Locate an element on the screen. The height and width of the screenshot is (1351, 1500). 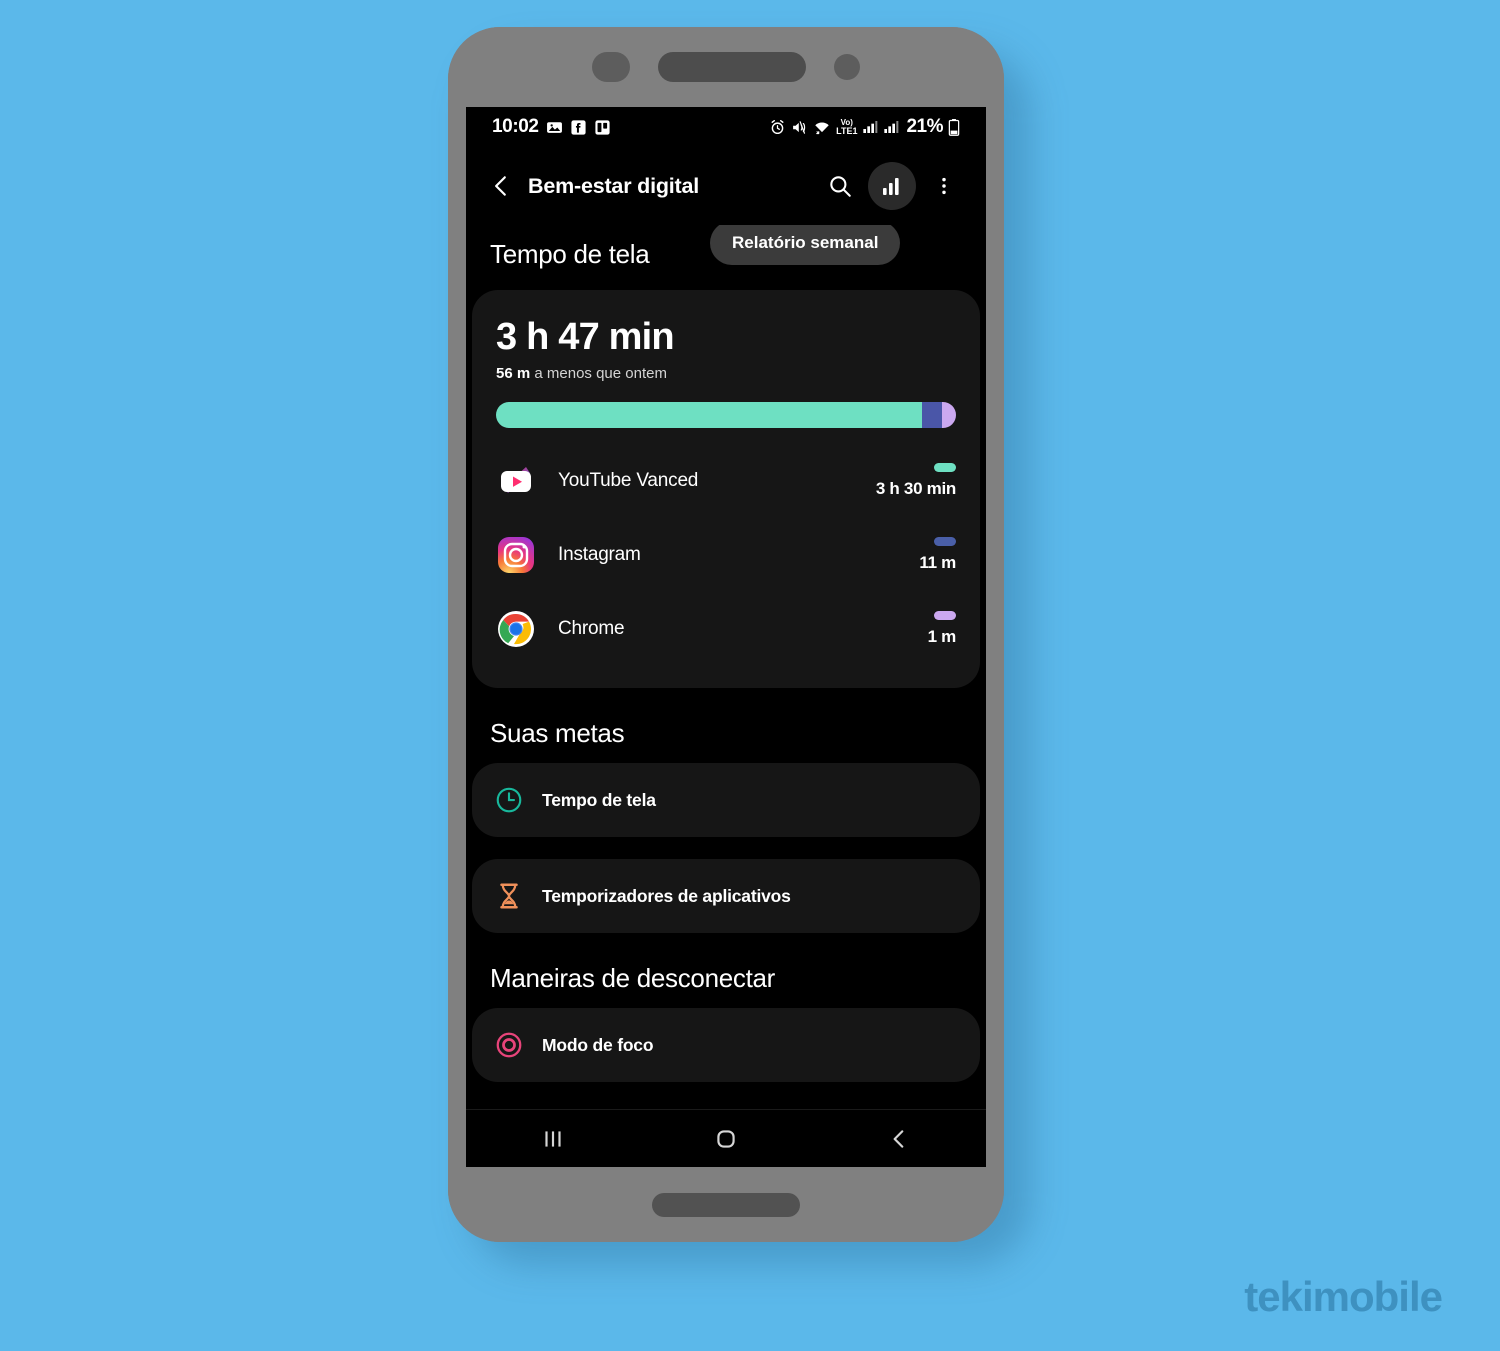
app-name: Instagram is located at coordinates (599, 554).